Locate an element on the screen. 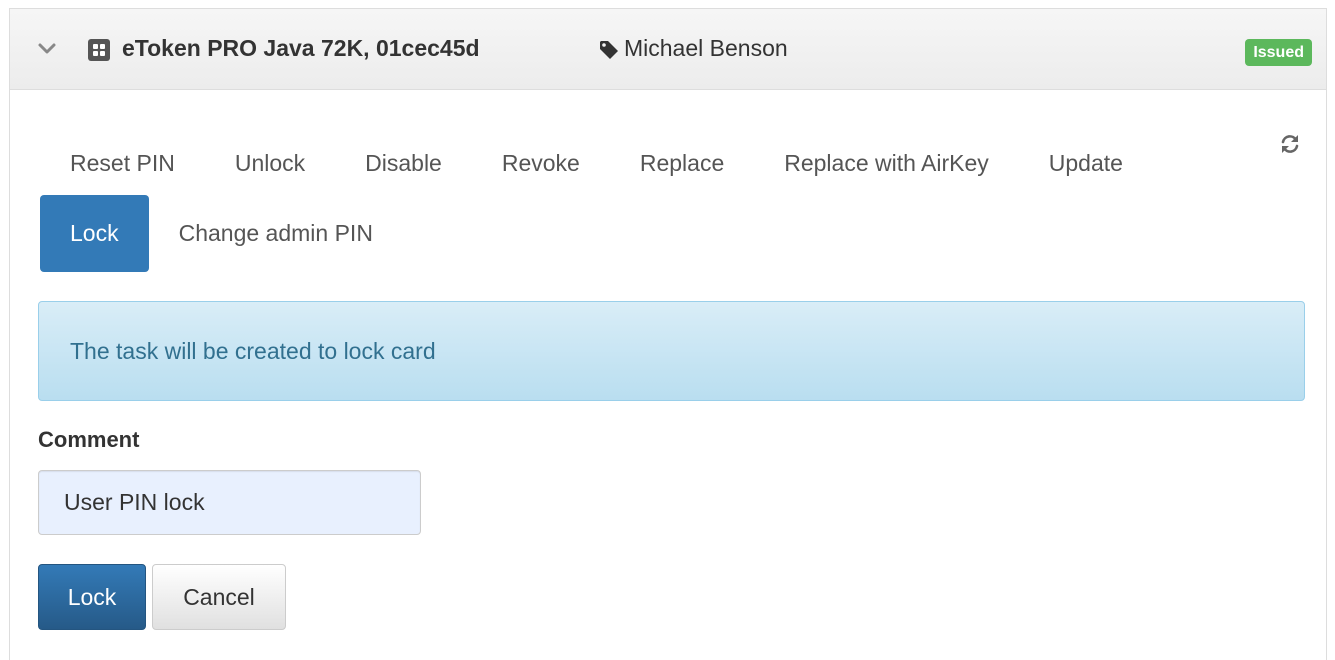 This screenshot has height=660, width=1335. info-alert: The task will be created to lock card is located at coordinates (671, 351).